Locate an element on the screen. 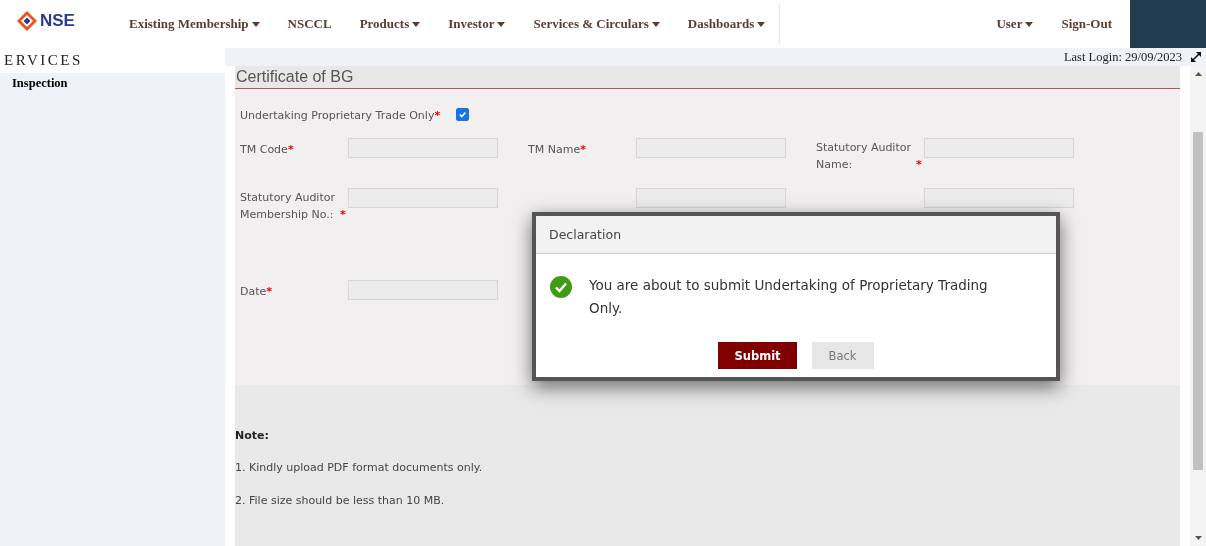 The image size is (1206, 546). logo-icon is located at coordinates (27, 21).